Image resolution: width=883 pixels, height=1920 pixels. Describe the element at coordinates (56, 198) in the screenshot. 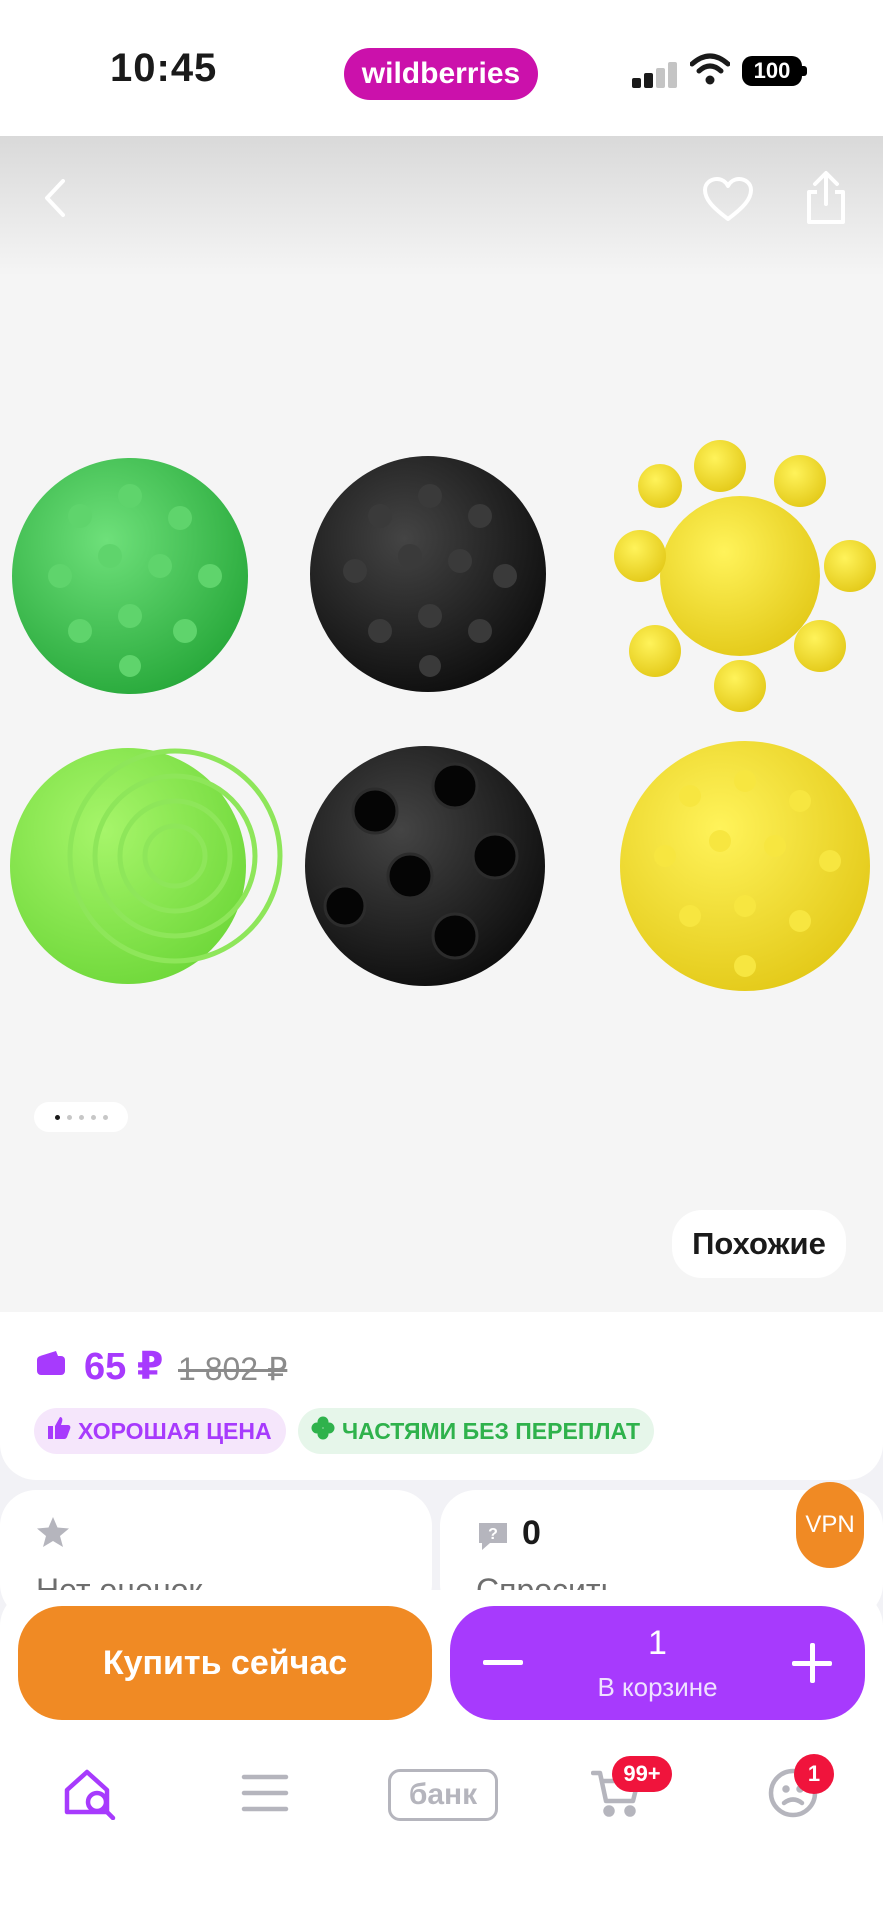

I see `back-icon` at that location.